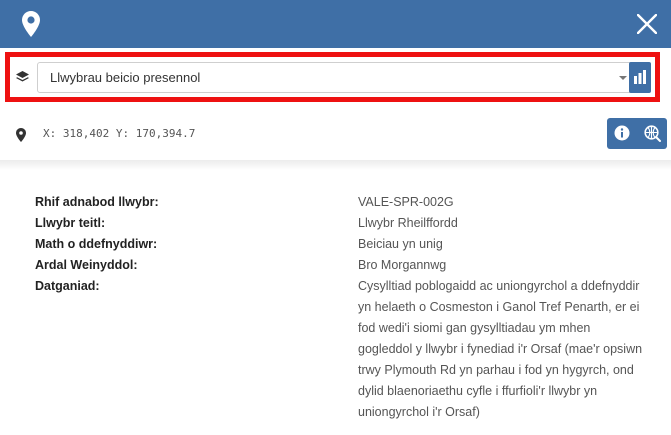  What do you see at coordinates (70, 223) in the screenshot?
I see `attribute-label: Llwybr teitl:` at bounding box center [70, 223].